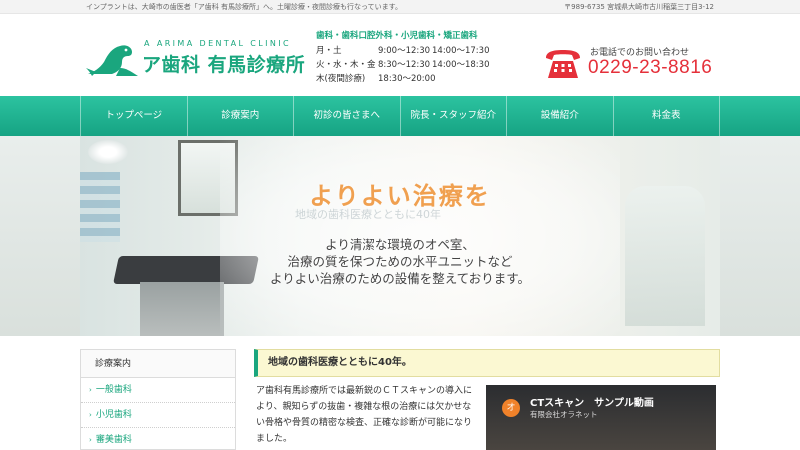 The image size is (800, 450). I want to click on hours-pm: 14:00〜17:30, so click(461, 51).